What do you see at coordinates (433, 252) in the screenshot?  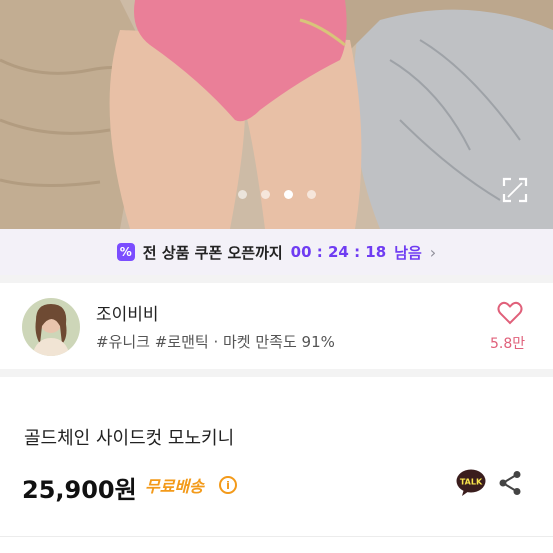 I see `chevron-right-icon: ›` at bounding box center [433, 252].